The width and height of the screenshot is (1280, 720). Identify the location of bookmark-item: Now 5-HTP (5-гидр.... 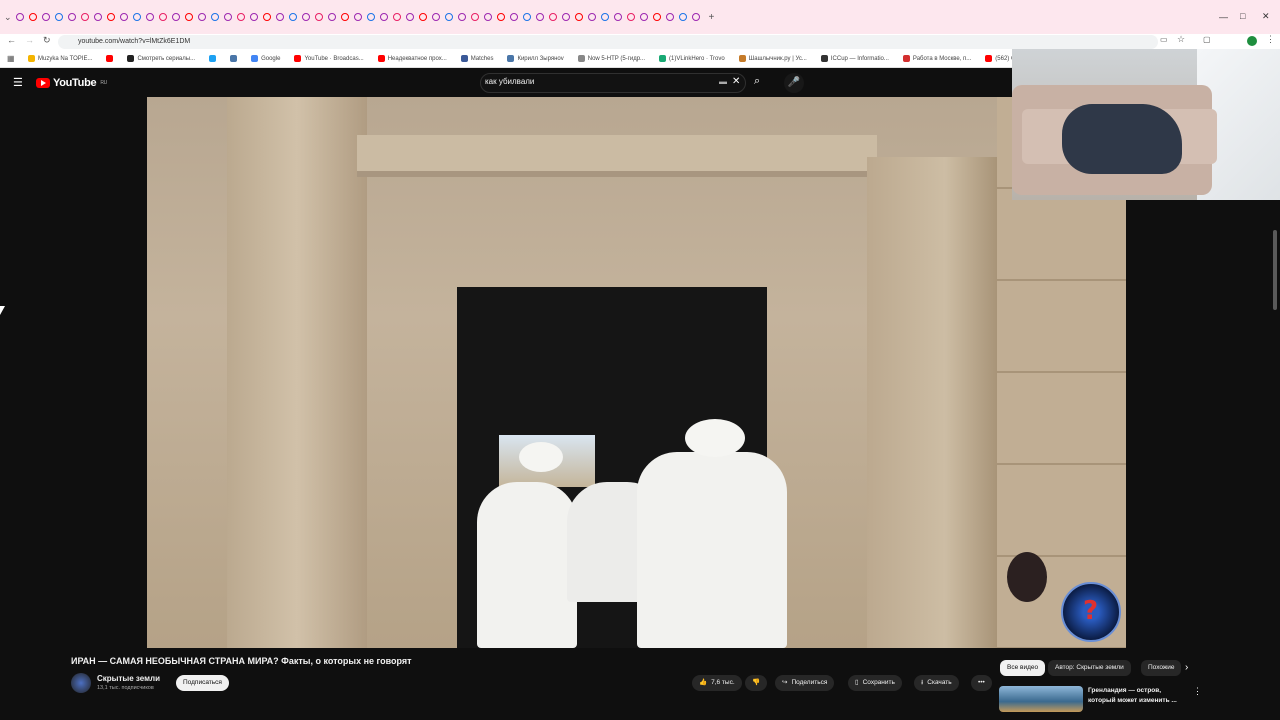
(611, 58).